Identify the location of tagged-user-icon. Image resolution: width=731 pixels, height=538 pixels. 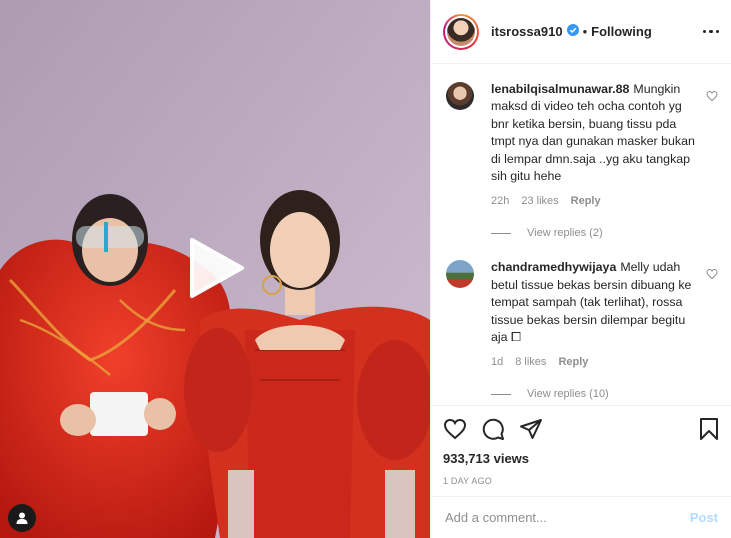
(22, 518).